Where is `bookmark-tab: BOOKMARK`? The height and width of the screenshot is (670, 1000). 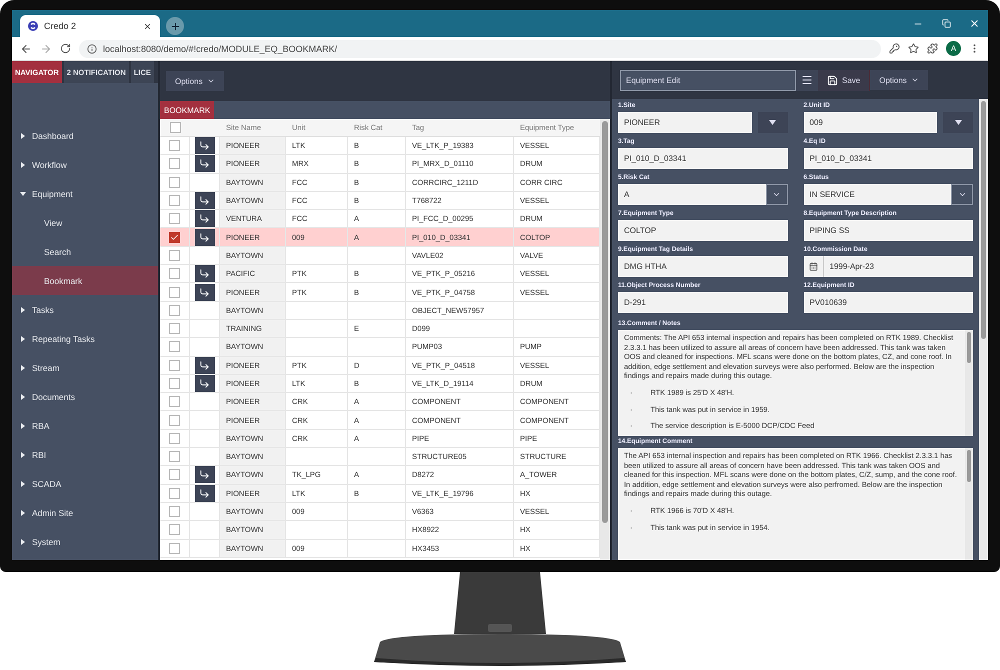 bookmark-tab: BOOKMARK is located at coordinates (187, 110).